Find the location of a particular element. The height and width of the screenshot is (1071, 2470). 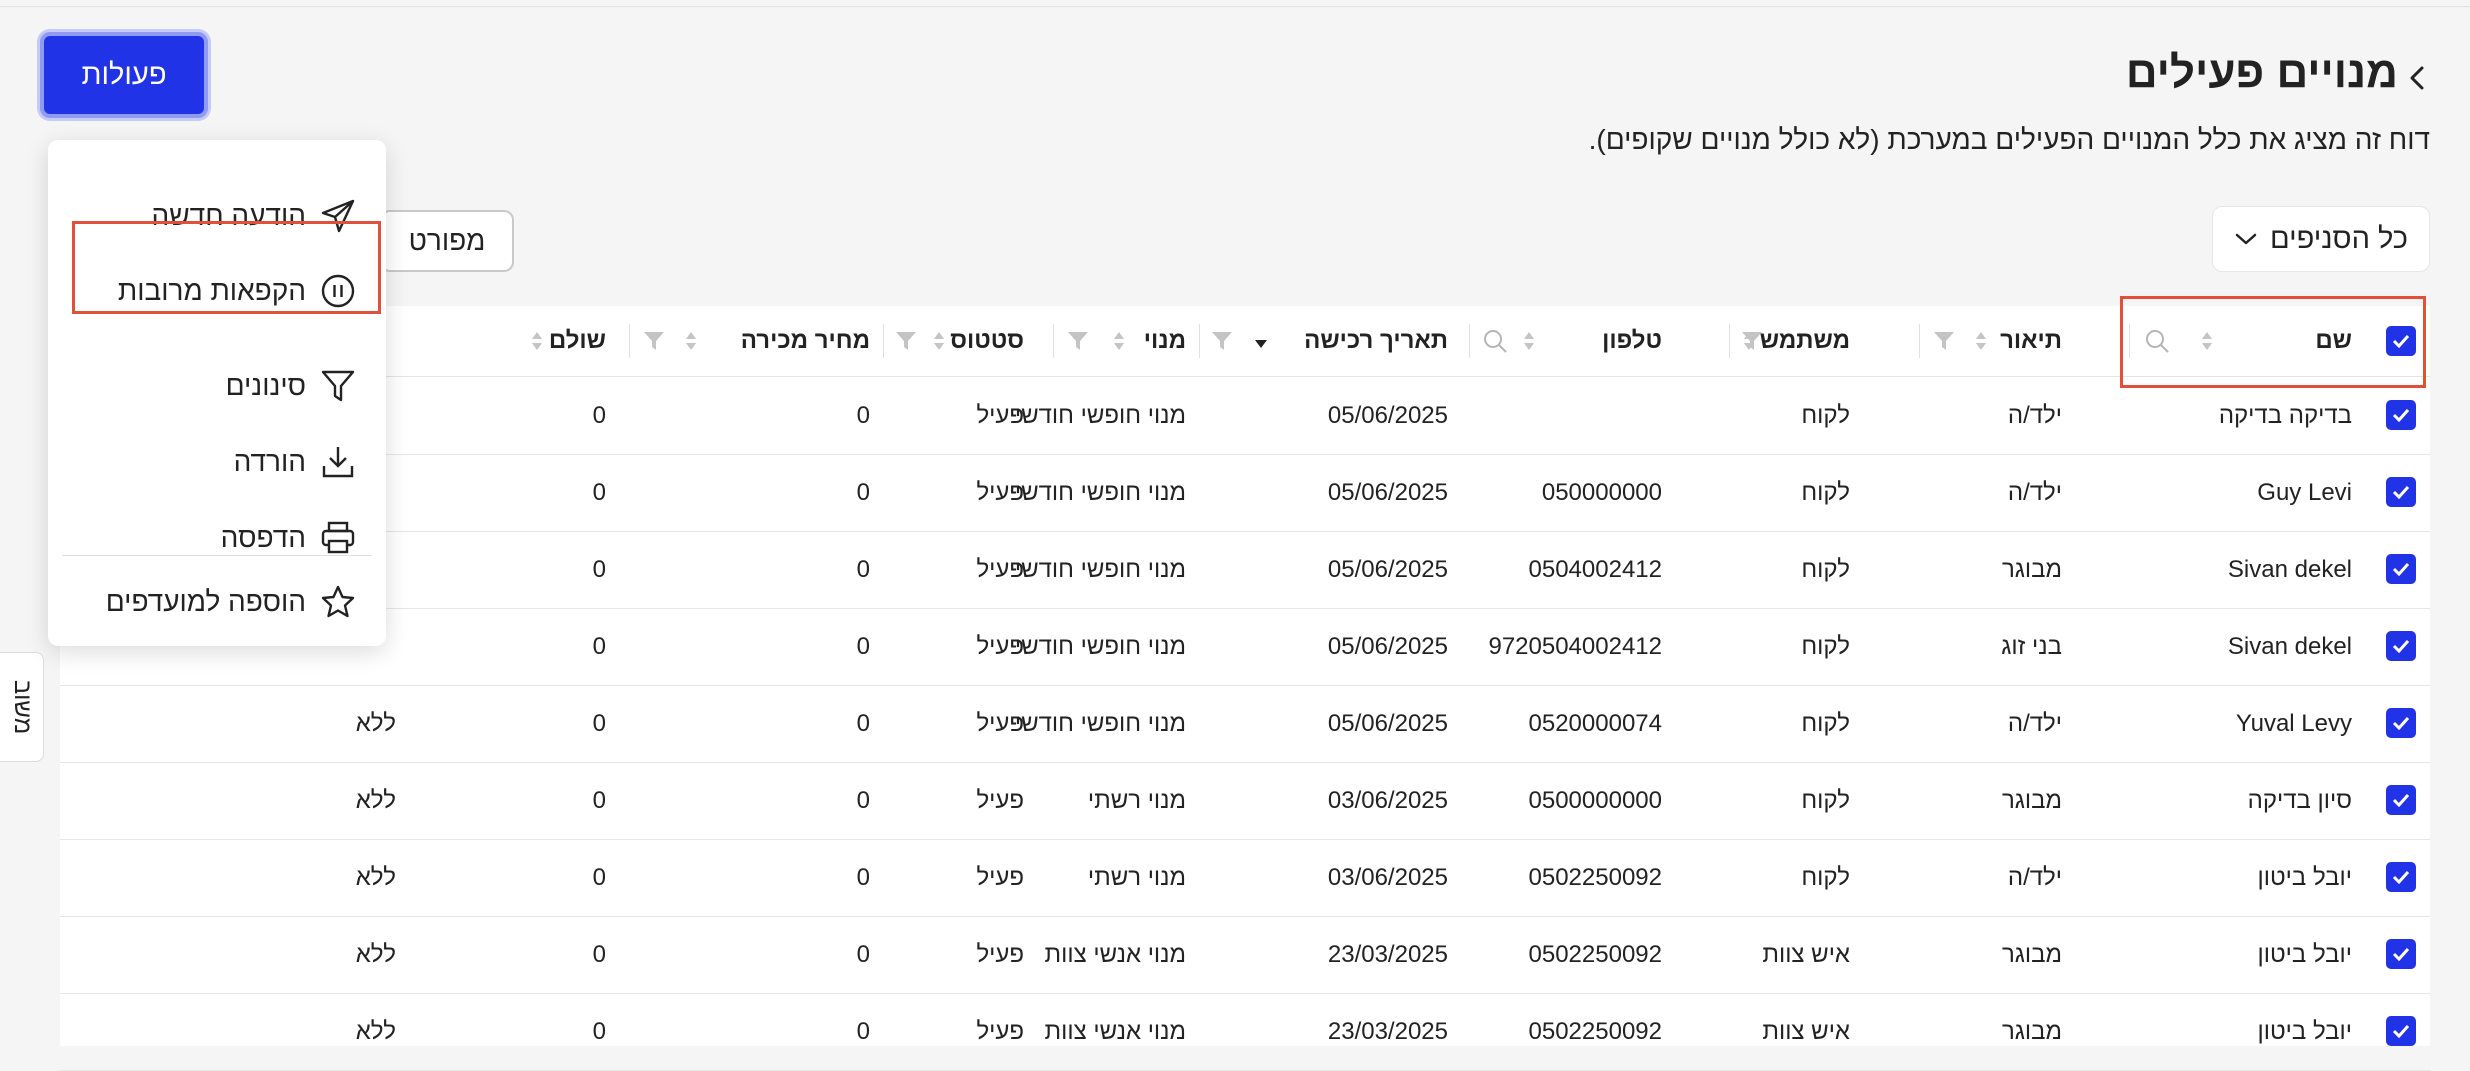

cell-phone: 9720504002412 is located at coordinates (1575, 646).